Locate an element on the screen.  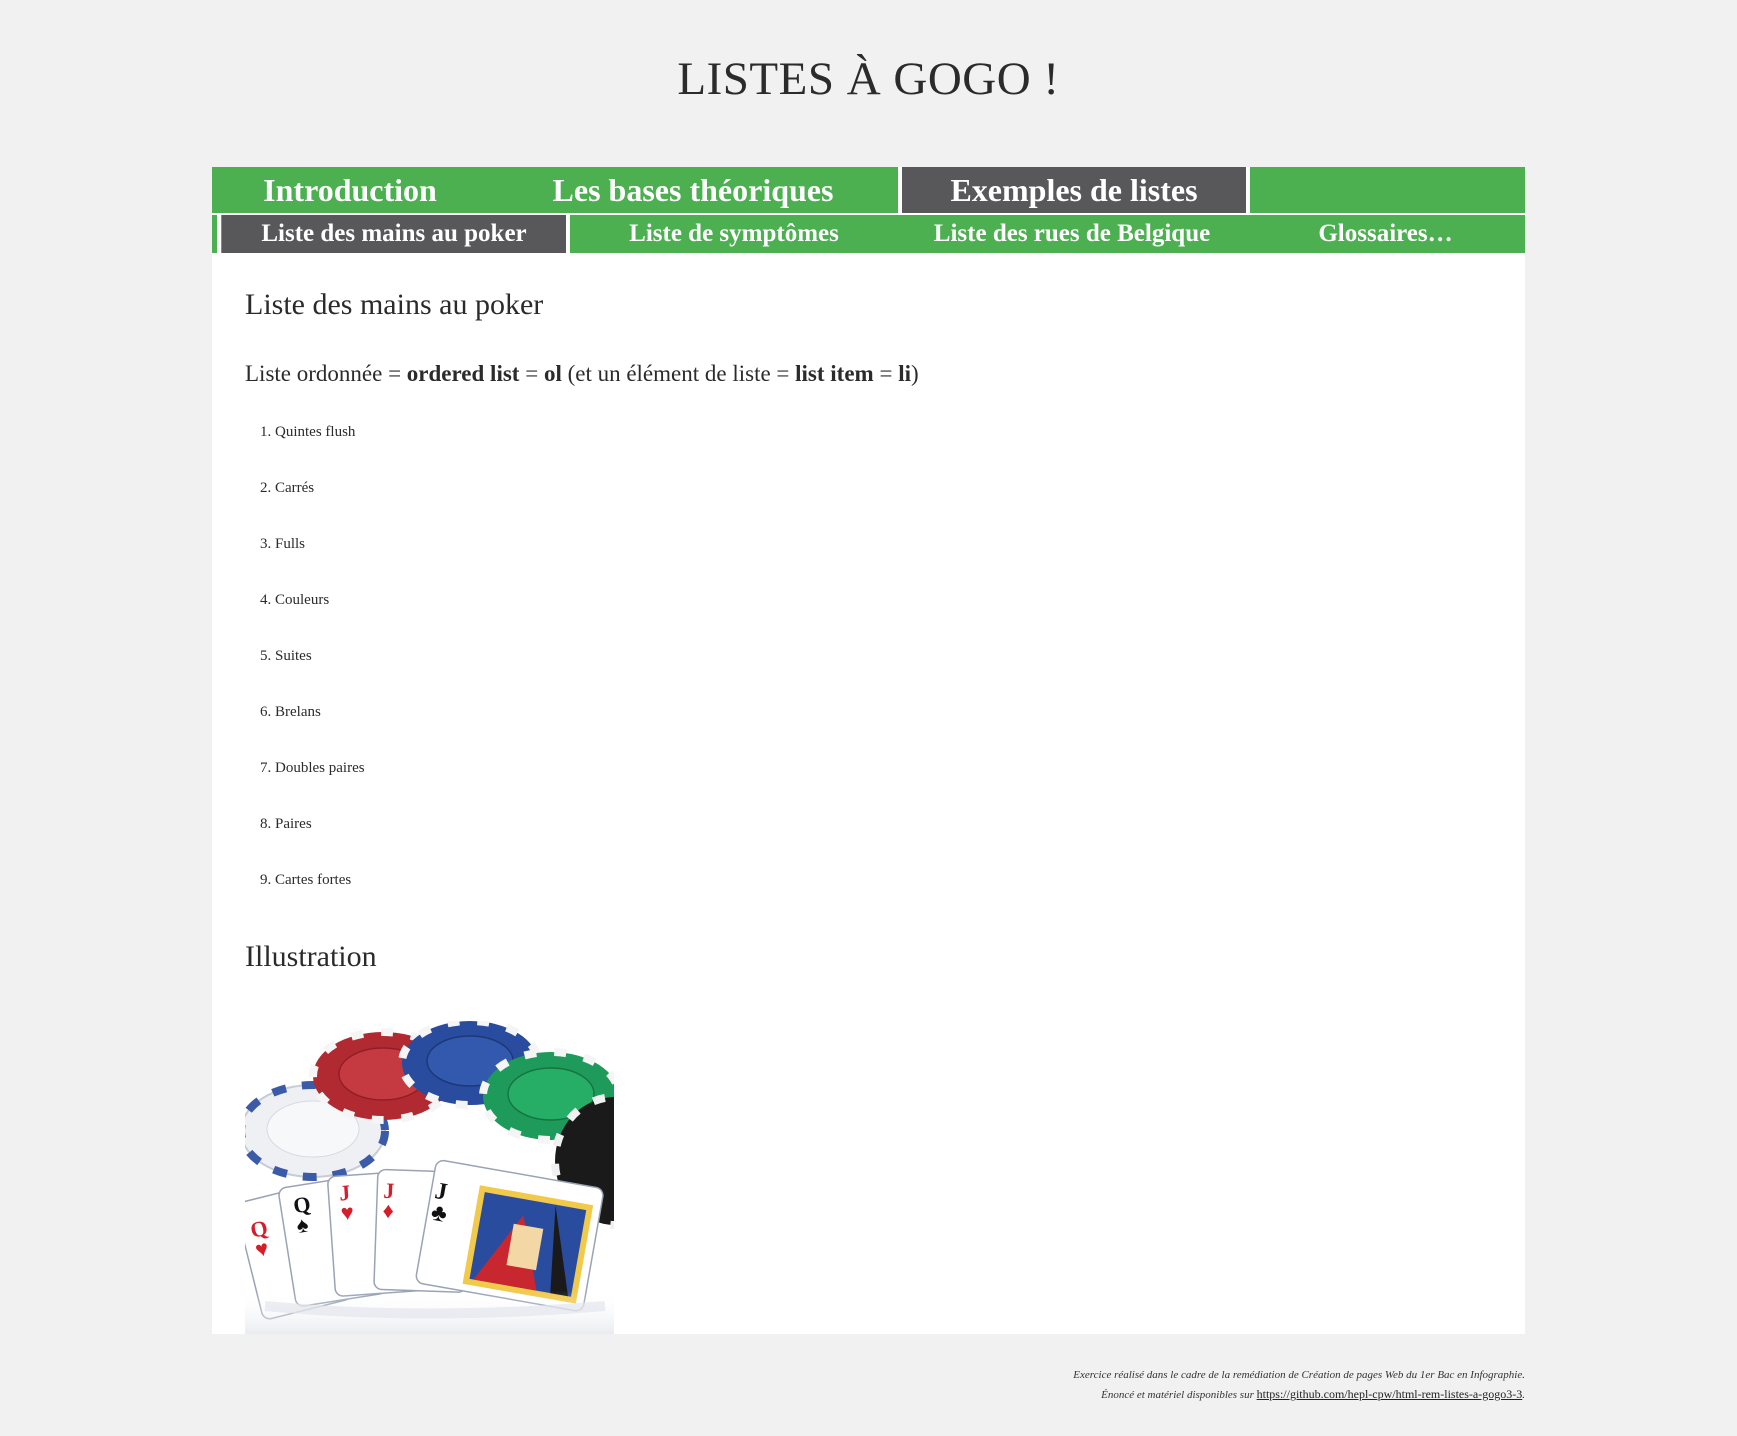
list-item: 6. Brelans is located at coordinates (312, 731).